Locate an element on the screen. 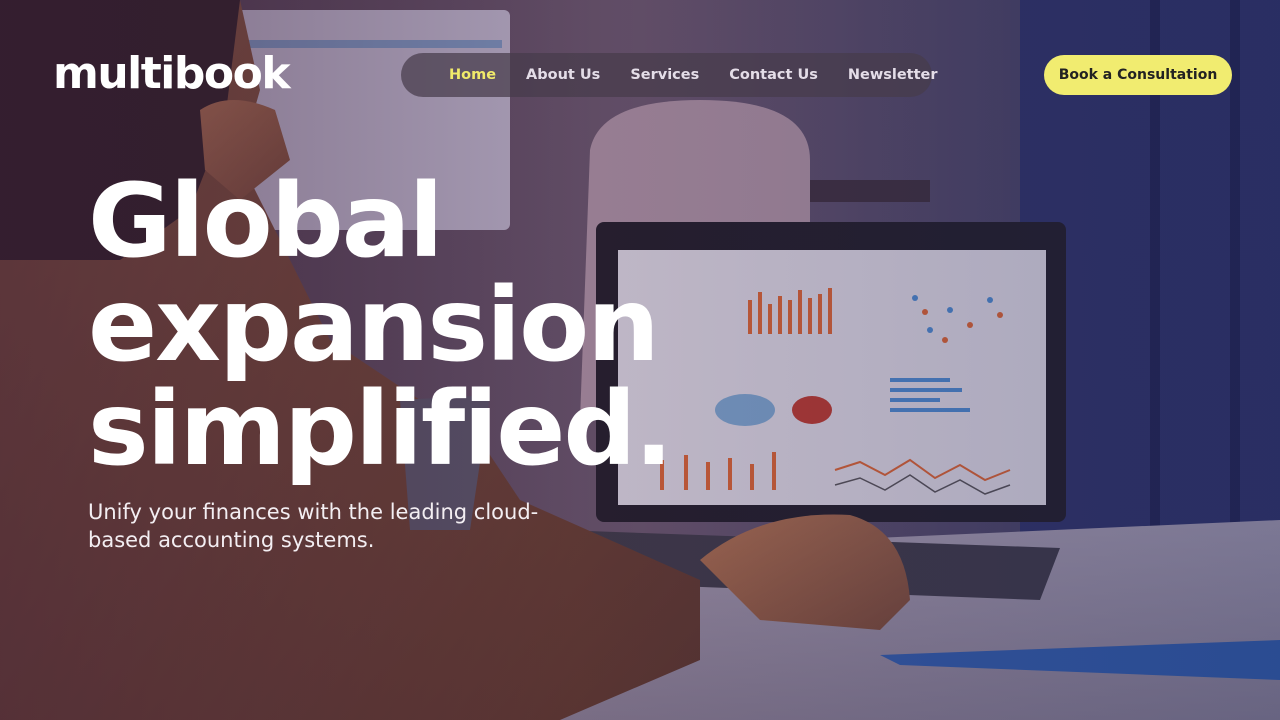 This screenshot has height=720, width=1280. nav-item-newsletter: Newsletter is located at coordinates (893, 75).